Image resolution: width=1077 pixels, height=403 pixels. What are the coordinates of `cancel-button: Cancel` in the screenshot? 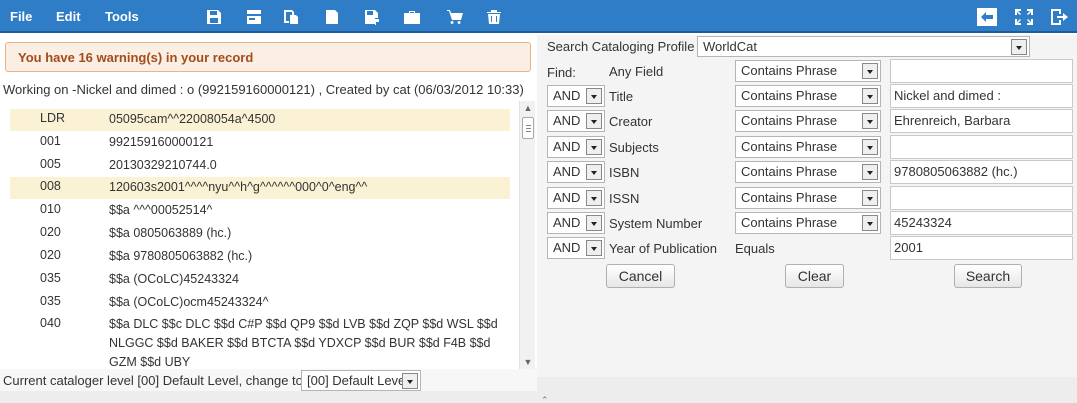 It's located at (640, 276).